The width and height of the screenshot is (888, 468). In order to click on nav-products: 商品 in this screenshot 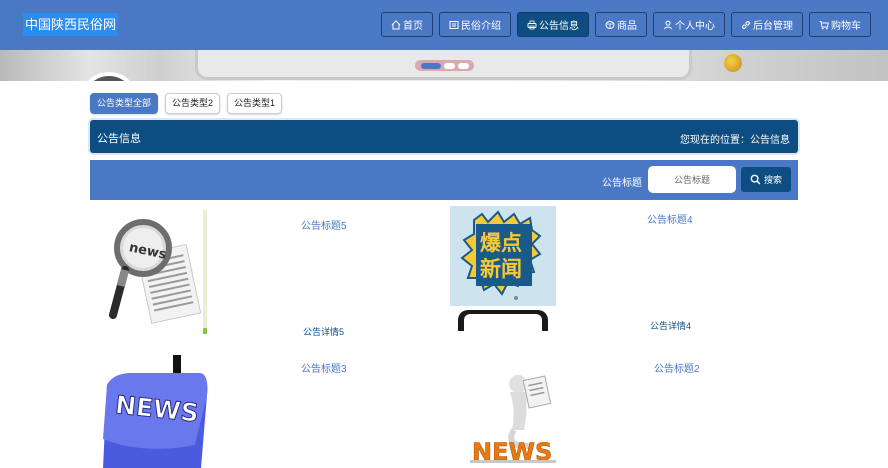, I will do `click(621, 24)`.